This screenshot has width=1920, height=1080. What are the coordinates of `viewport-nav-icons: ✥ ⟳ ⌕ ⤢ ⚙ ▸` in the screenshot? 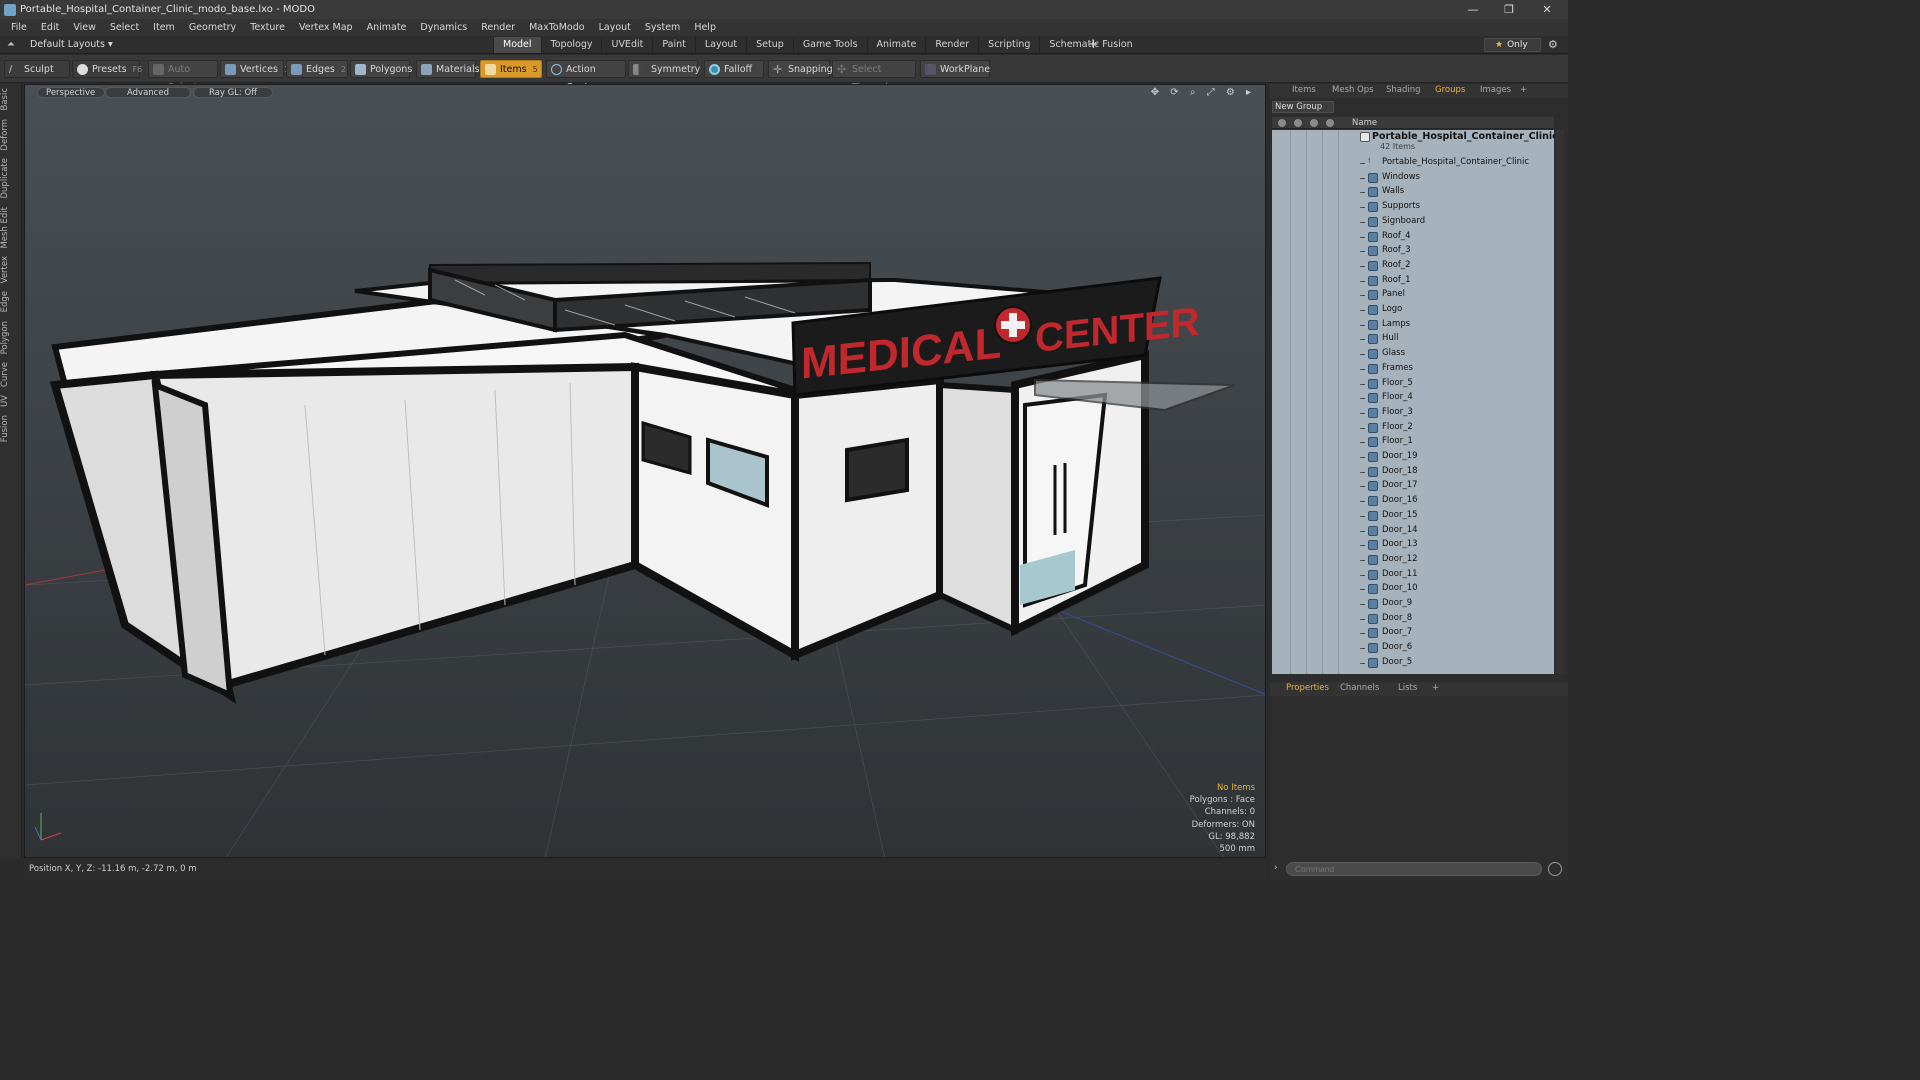 It's located at (1203, 92).